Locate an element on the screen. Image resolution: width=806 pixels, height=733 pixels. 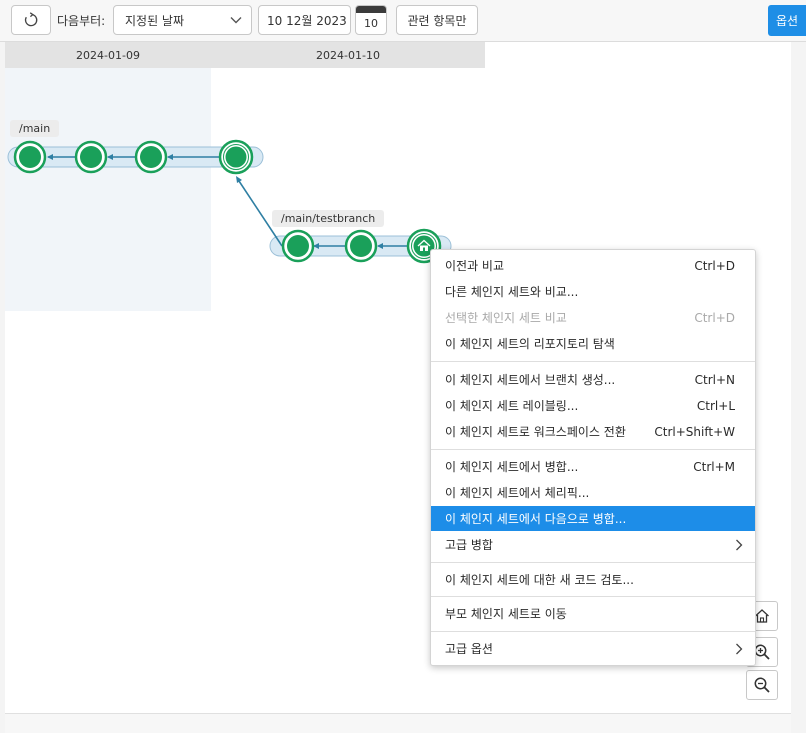
branch-label-main: /main is located at coordinates (35, 128).